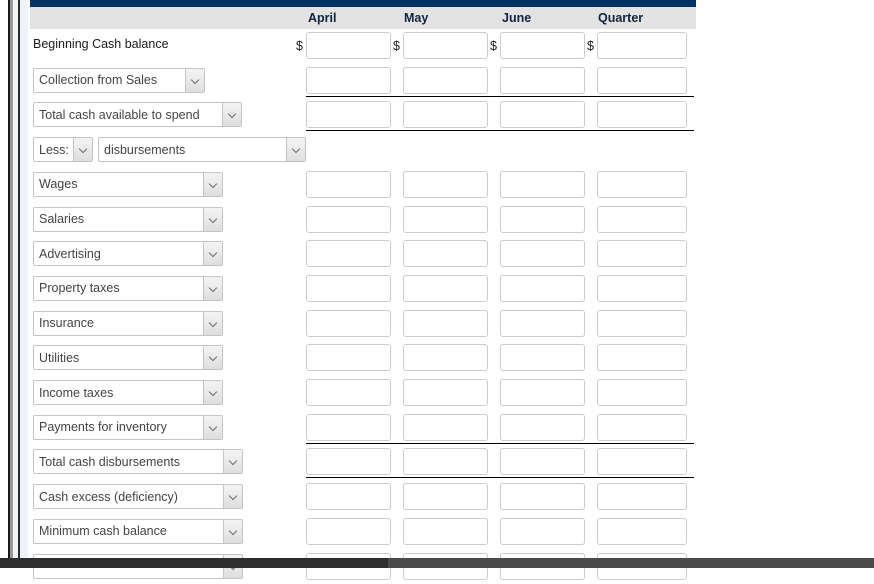 The height and width of the screenshot is (584, 874). What do you see at coordinates (128, 323) in the screenshot?
I see `select-insurance: Insurance` at bounding box center [128, 323].